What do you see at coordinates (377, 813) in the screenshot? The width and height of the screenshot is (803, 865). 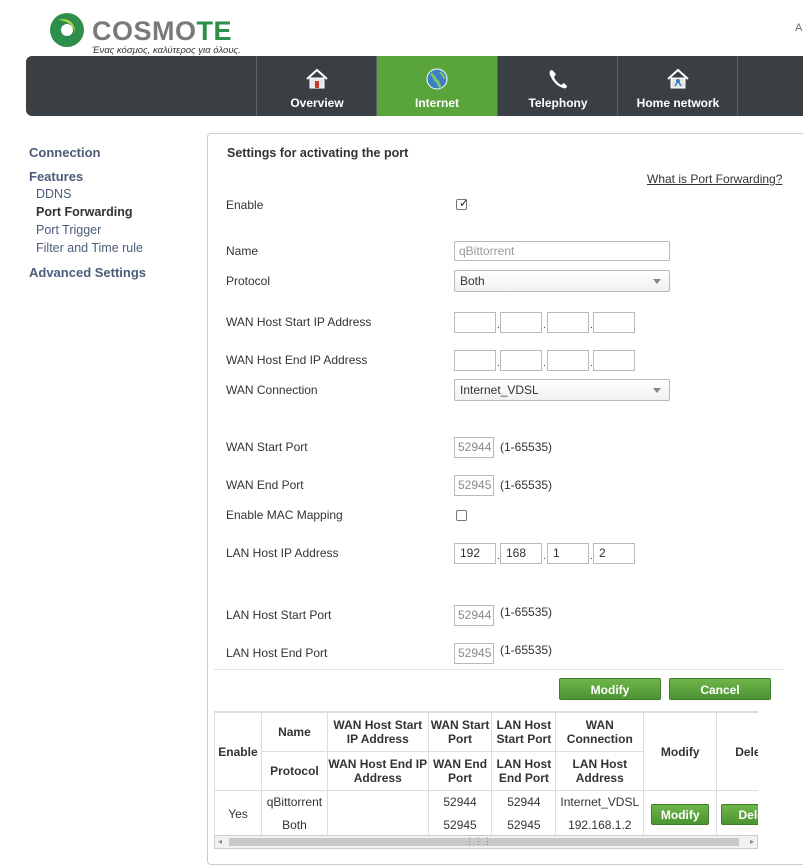 I see `row-wan-ip` at bounding box center [377, 813].